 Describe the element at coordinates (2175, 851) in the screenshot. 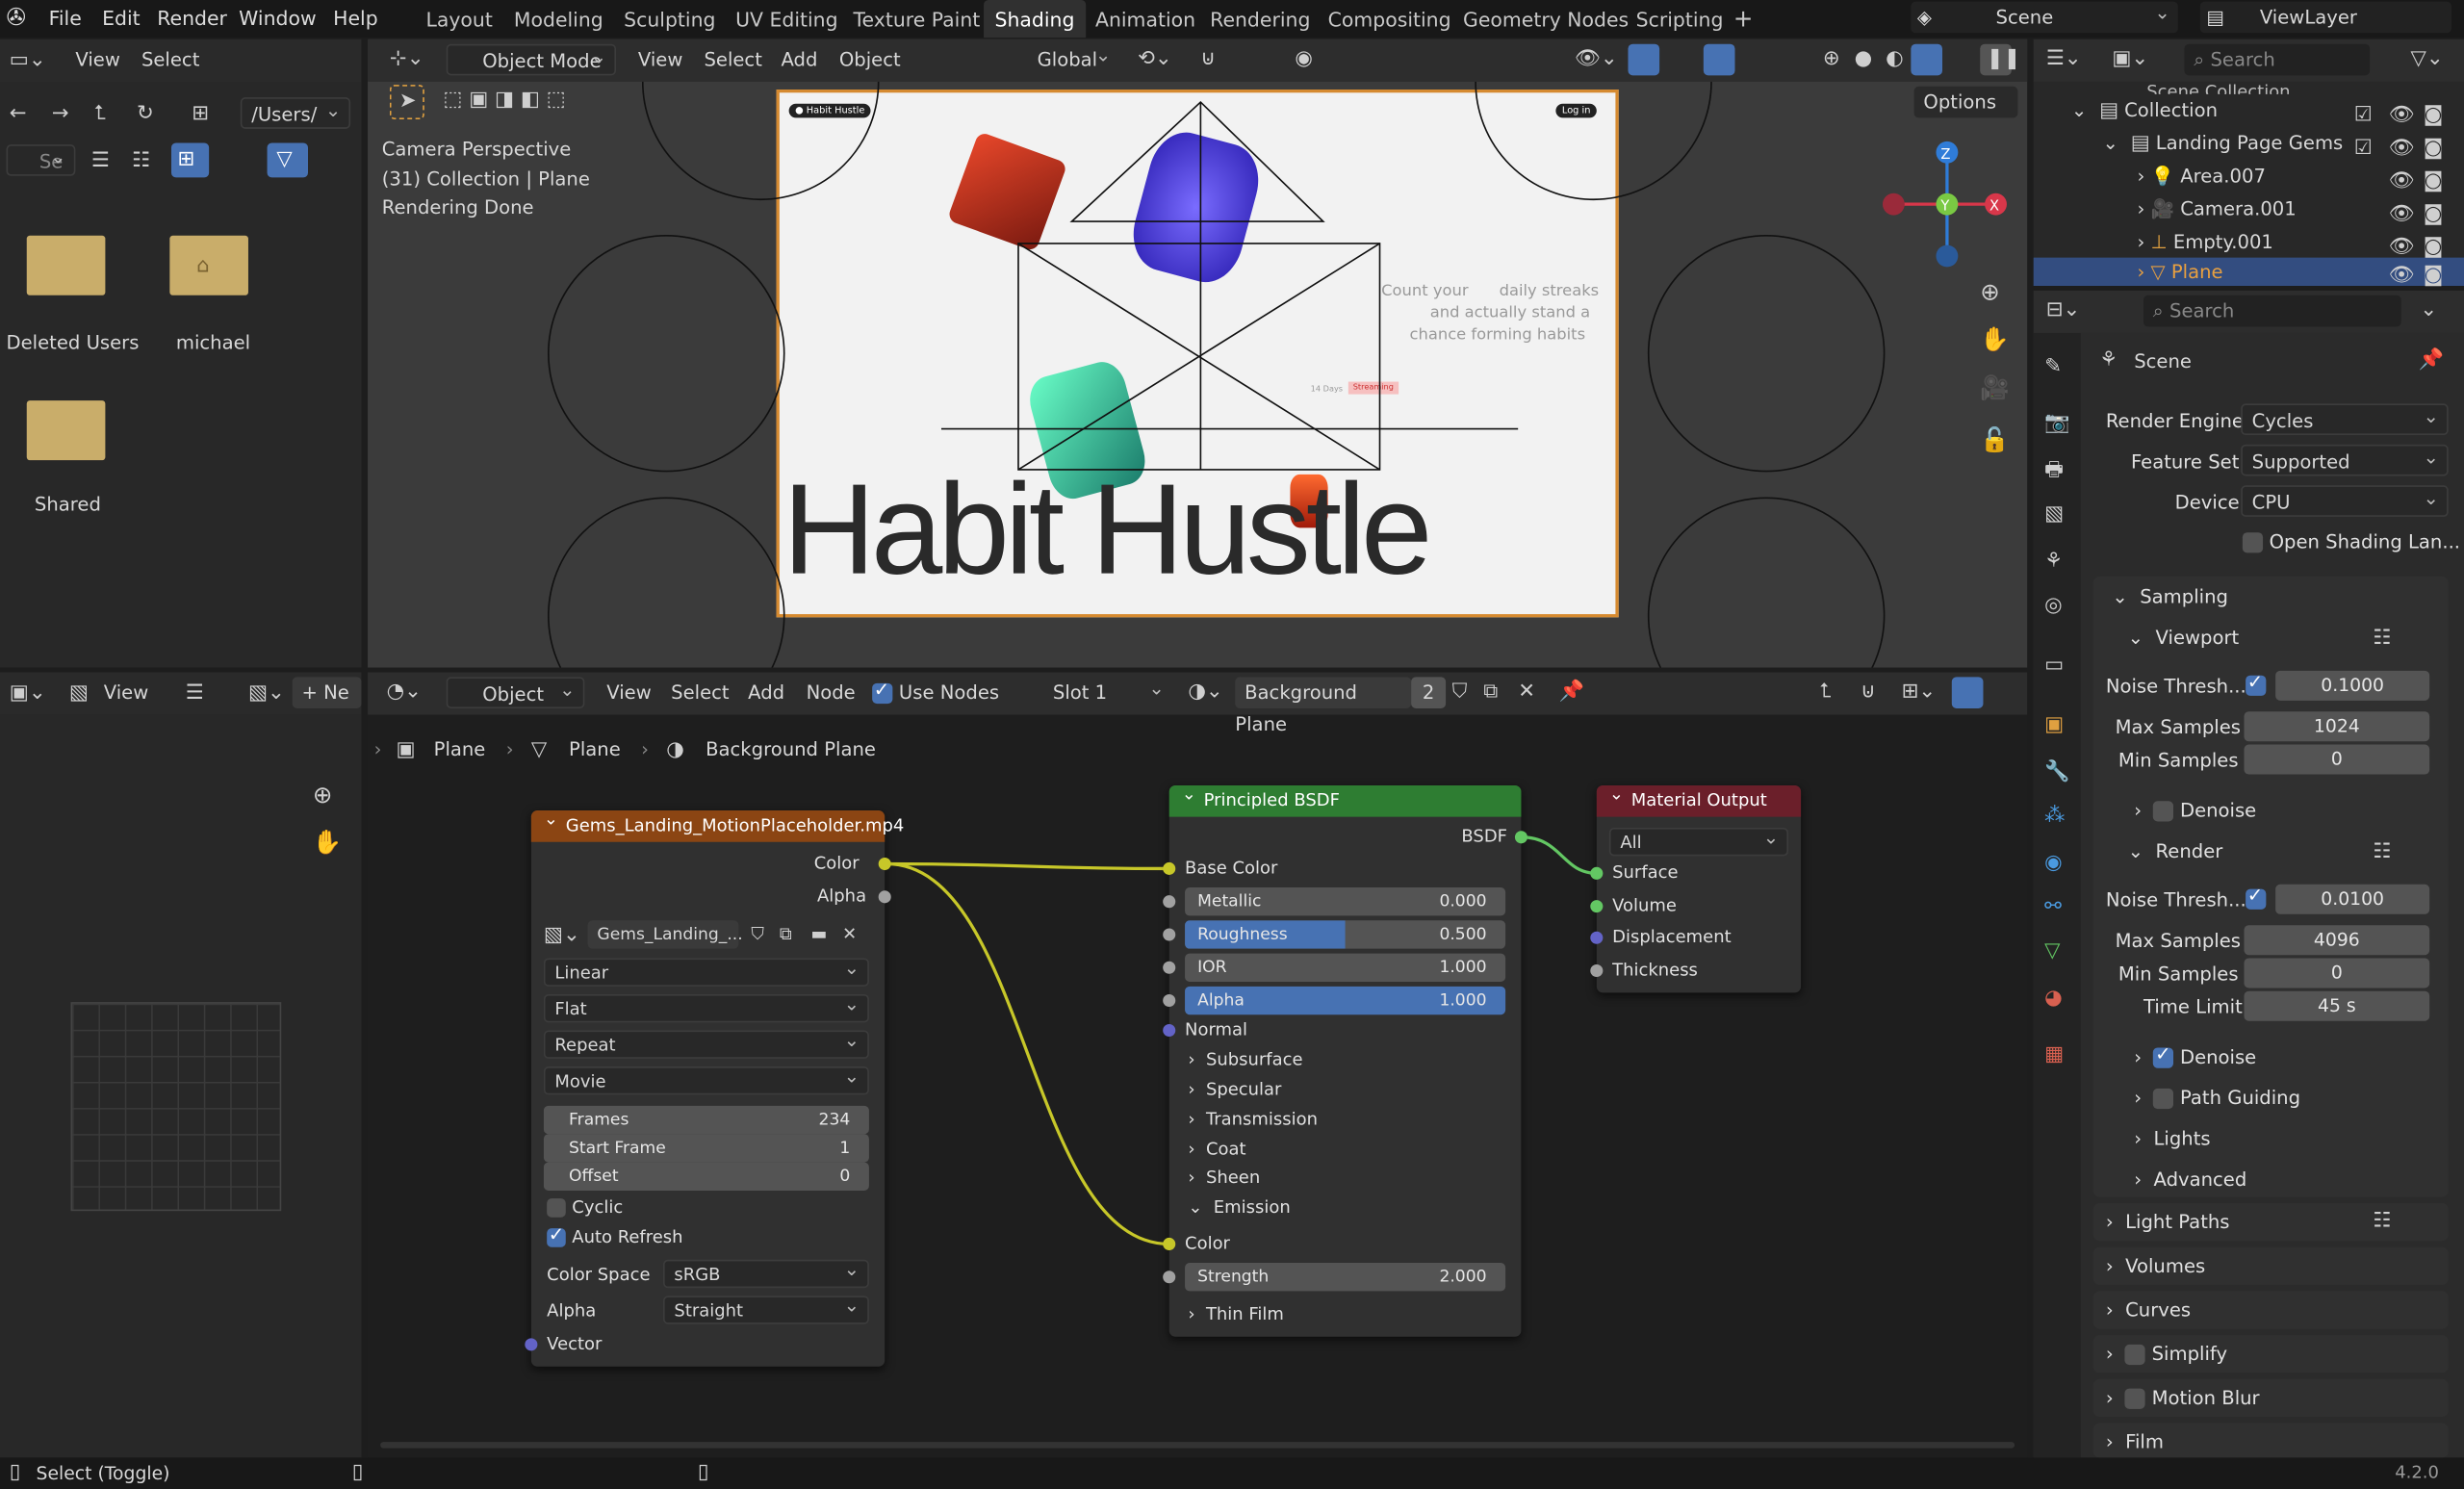

I see `render-subpanel-header: ⌄ Render` at that location.